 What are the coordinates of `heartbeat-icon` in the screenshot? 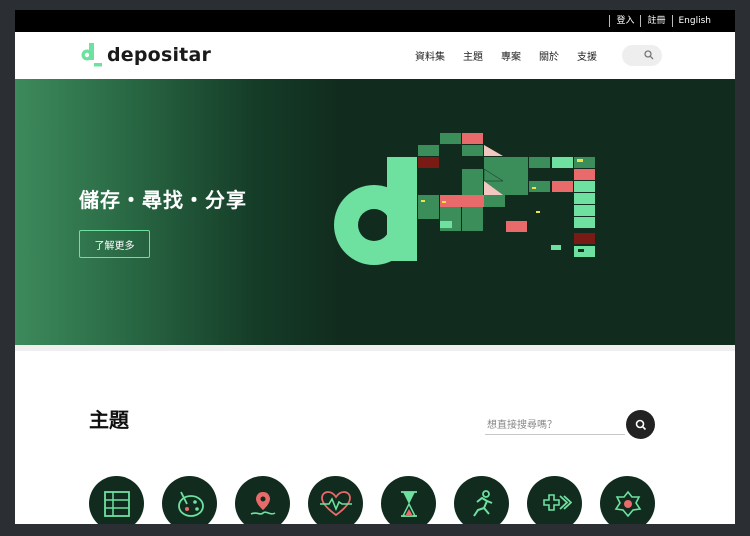 It's located at (335, 503).